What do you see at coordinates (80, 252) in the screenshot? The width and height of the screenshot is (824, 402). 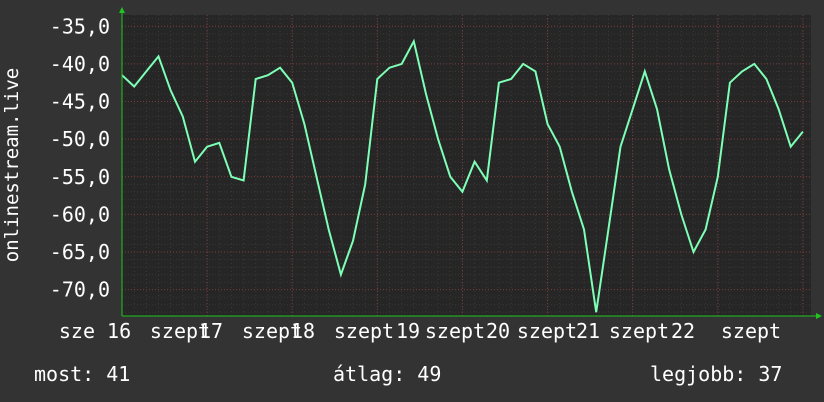 I see `y-tick-label: -65,0` at bounding box center [80, 252].